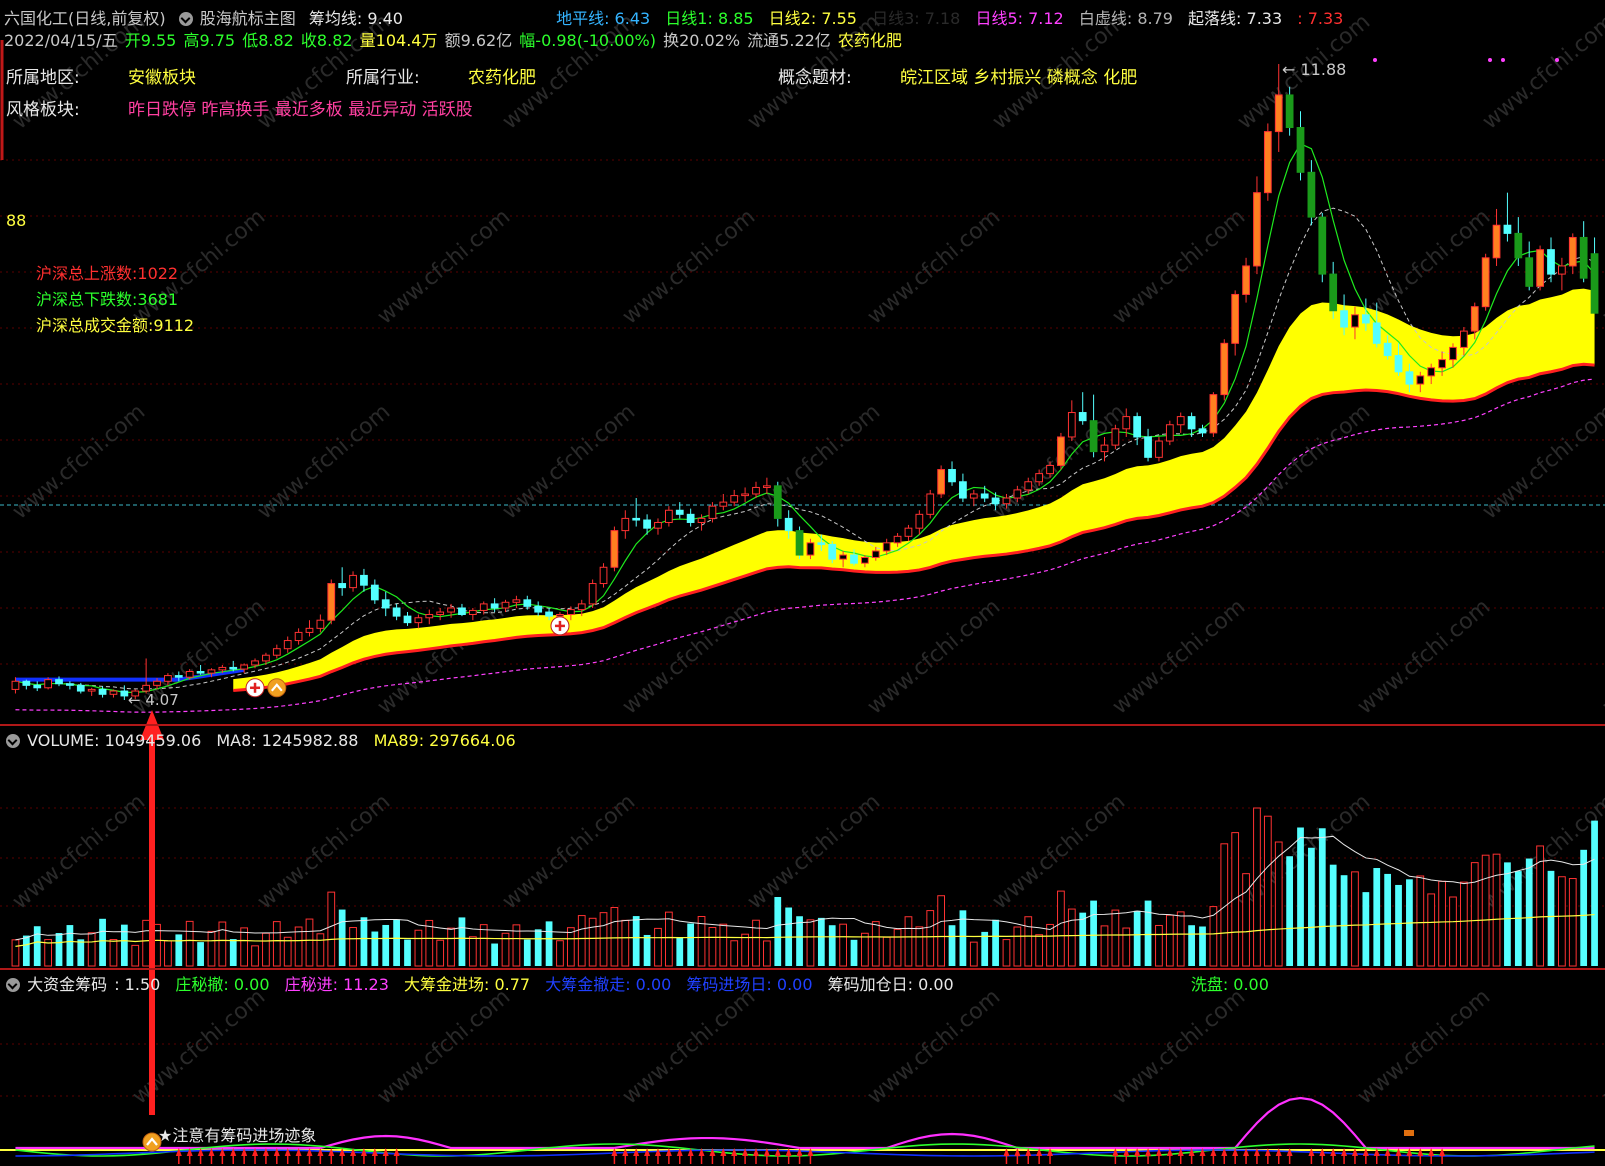 Image resolution: width=1605 pixels, height=1166 pixels. Describe the element at coordinates (268, 40) in the screenshot. I see `quote-low: 低8.82` at that location.